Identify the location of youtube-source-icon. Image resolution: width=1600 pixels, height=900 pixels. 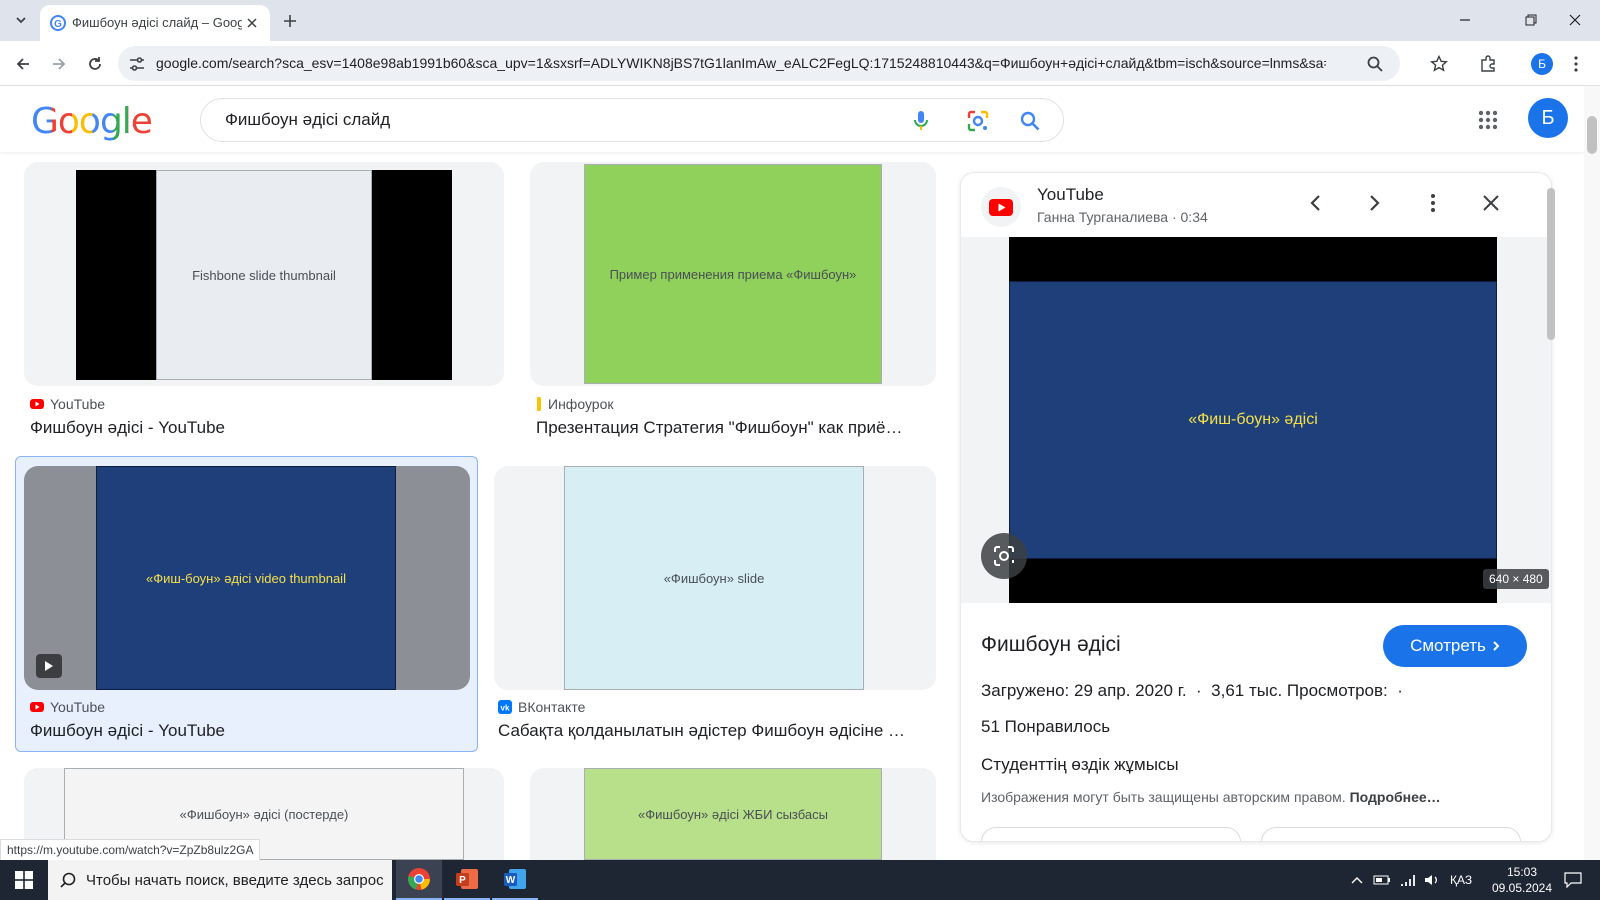
(1001, 207).